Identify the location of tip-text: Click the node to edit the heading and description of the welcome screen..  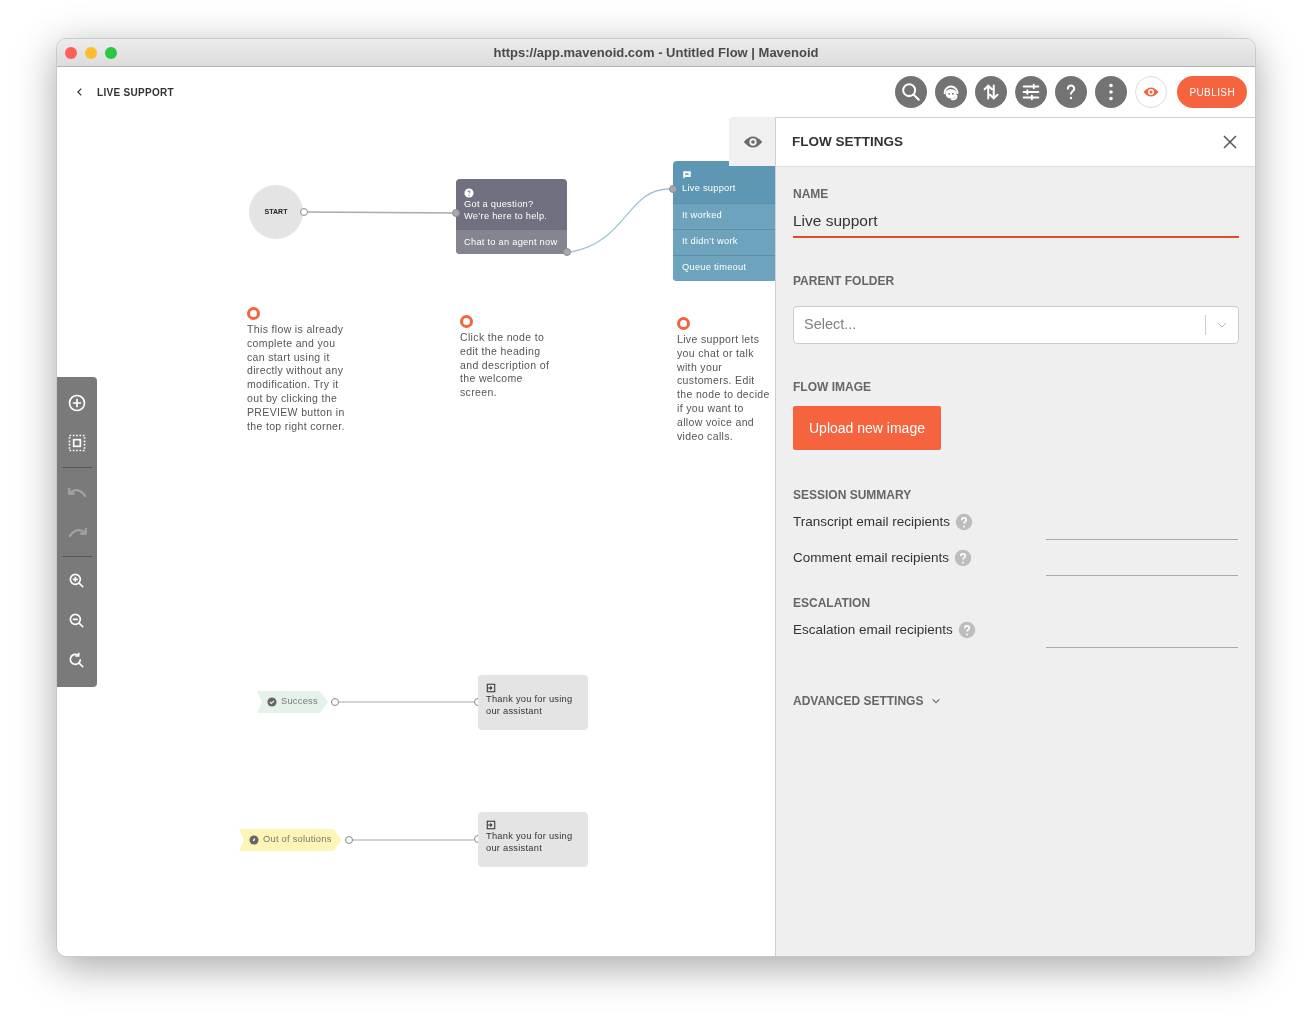
(505, 365).